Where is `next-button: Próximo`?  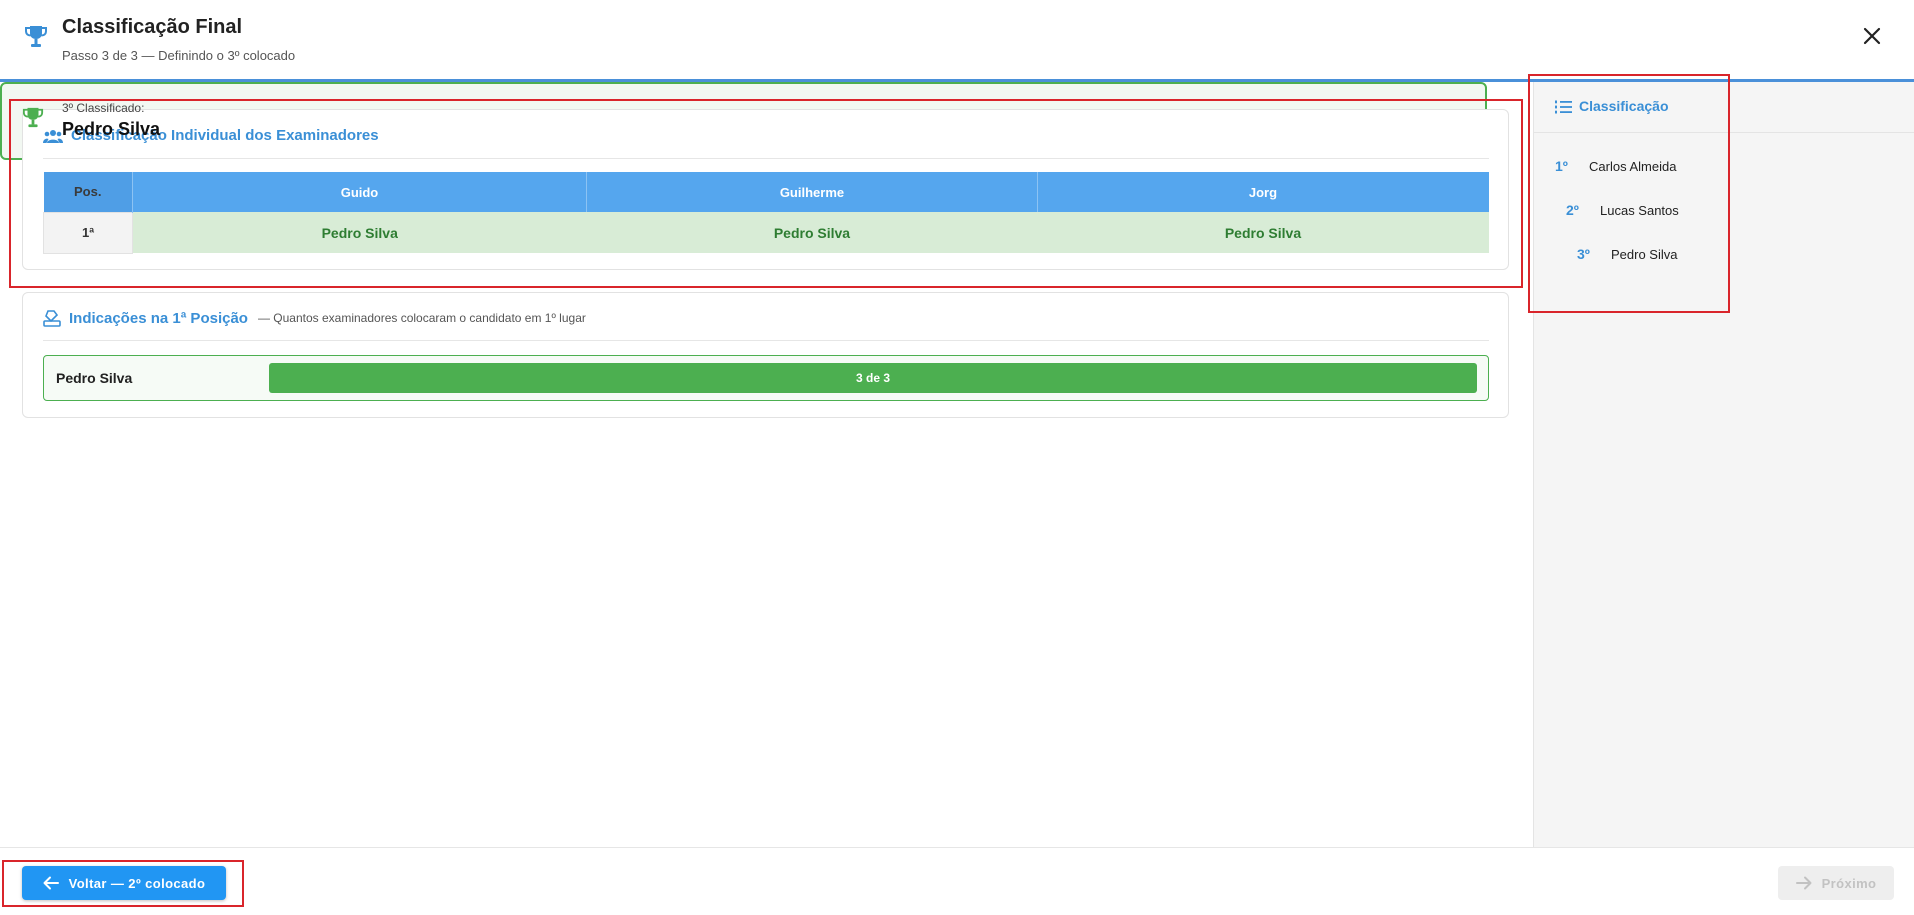 next-button: Próximo is located at coordinates (1836, 883).